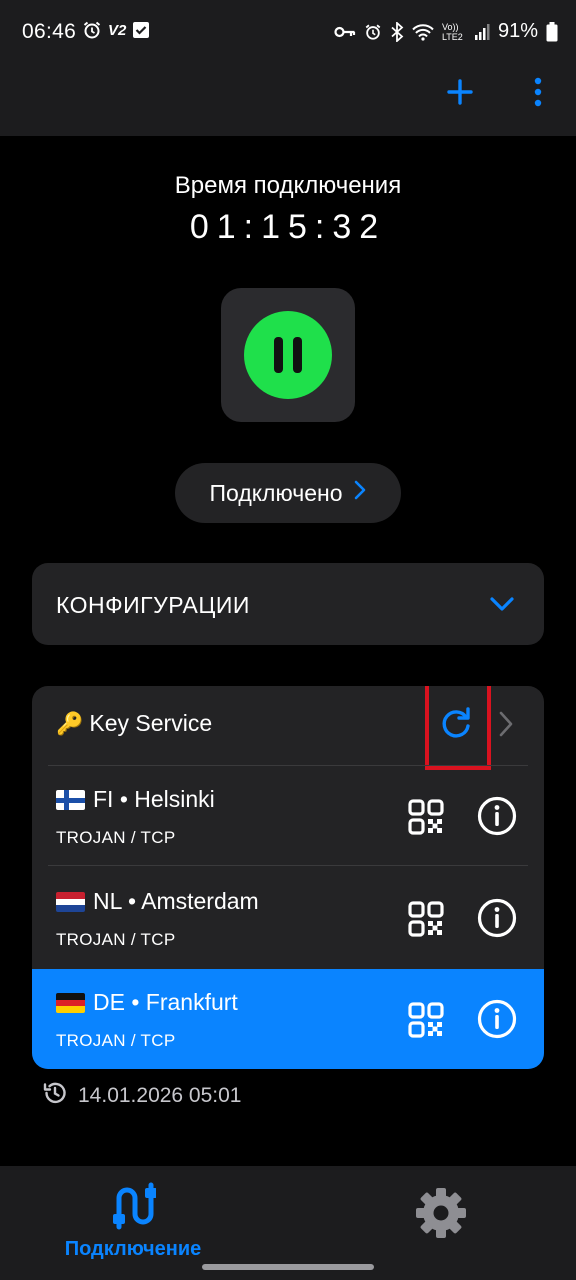  I want to click on nav-connection-tab: Подключение, so click(133, 1222).